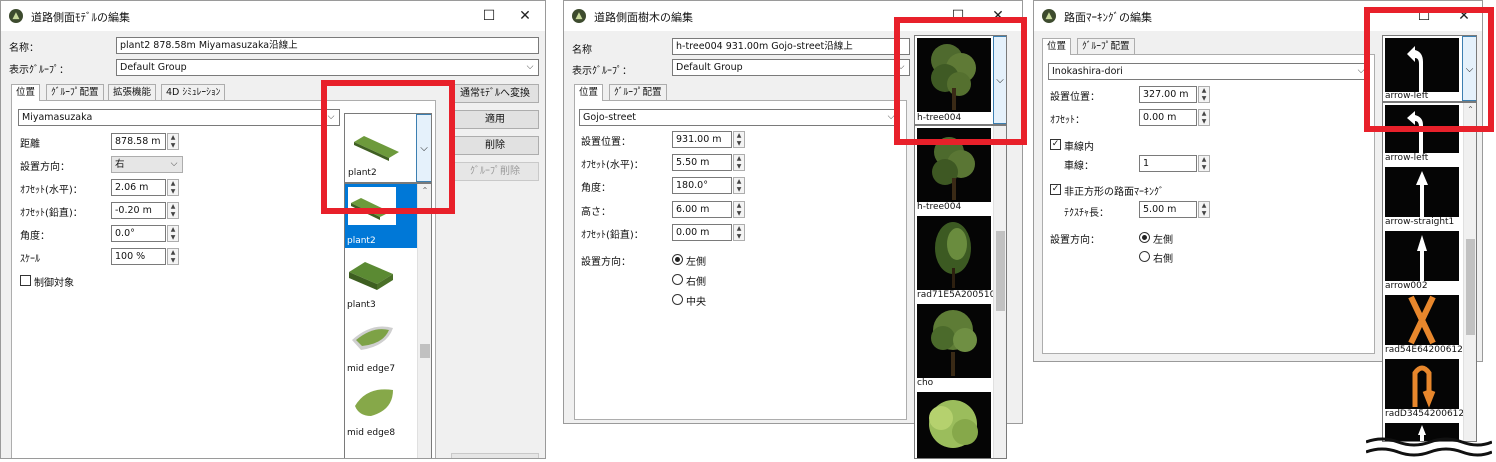 This screenshot has width=1496, height=462. What do you see at coordinates (702, 232) in the screenshot?
I see `offset-vertical-input: 0.00 m` at bounding box center [702, 232].